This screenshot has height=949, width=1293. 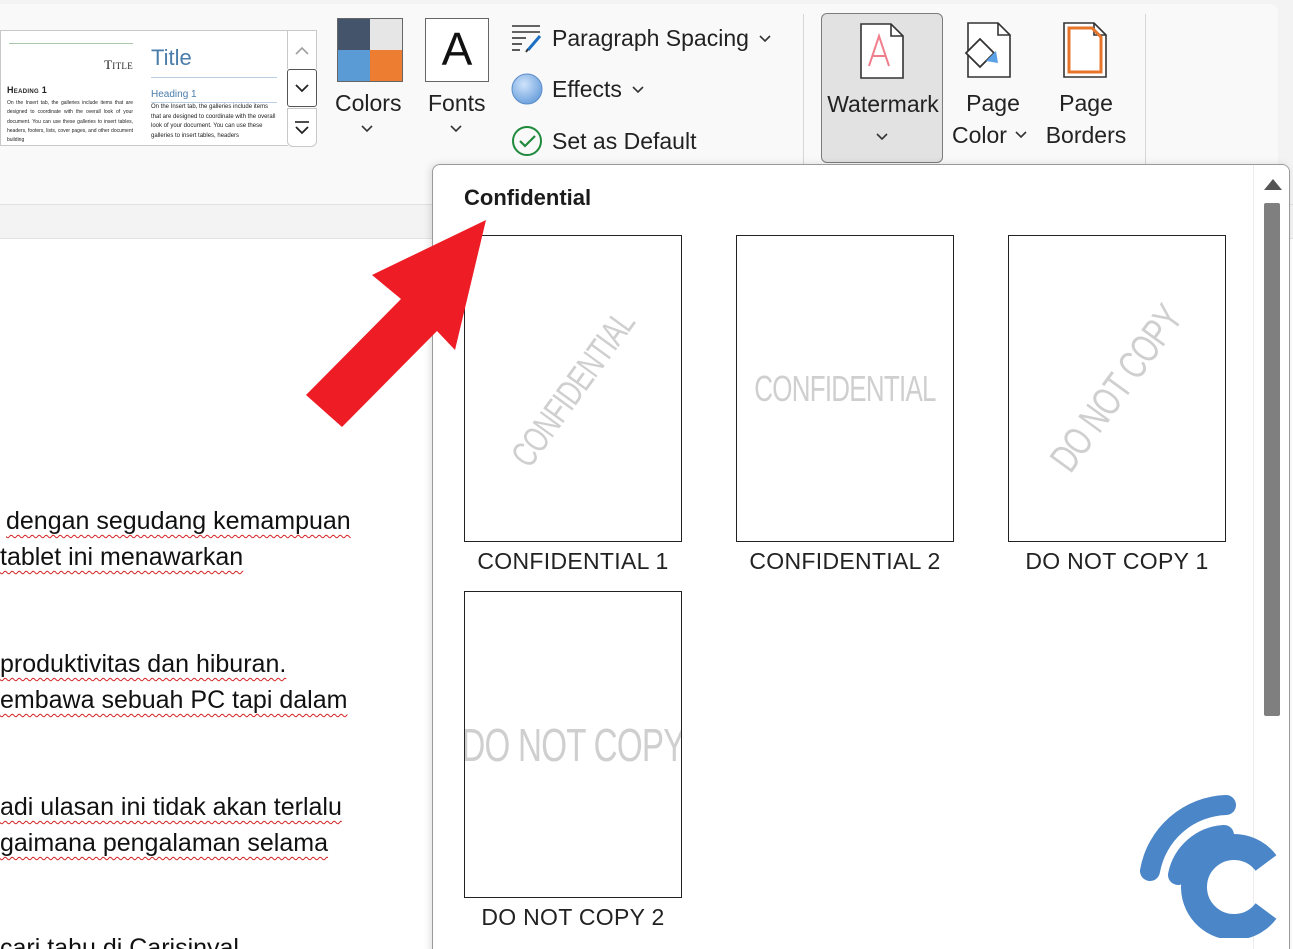 I want to click on gallery-controls, so click(x=302, y=88).